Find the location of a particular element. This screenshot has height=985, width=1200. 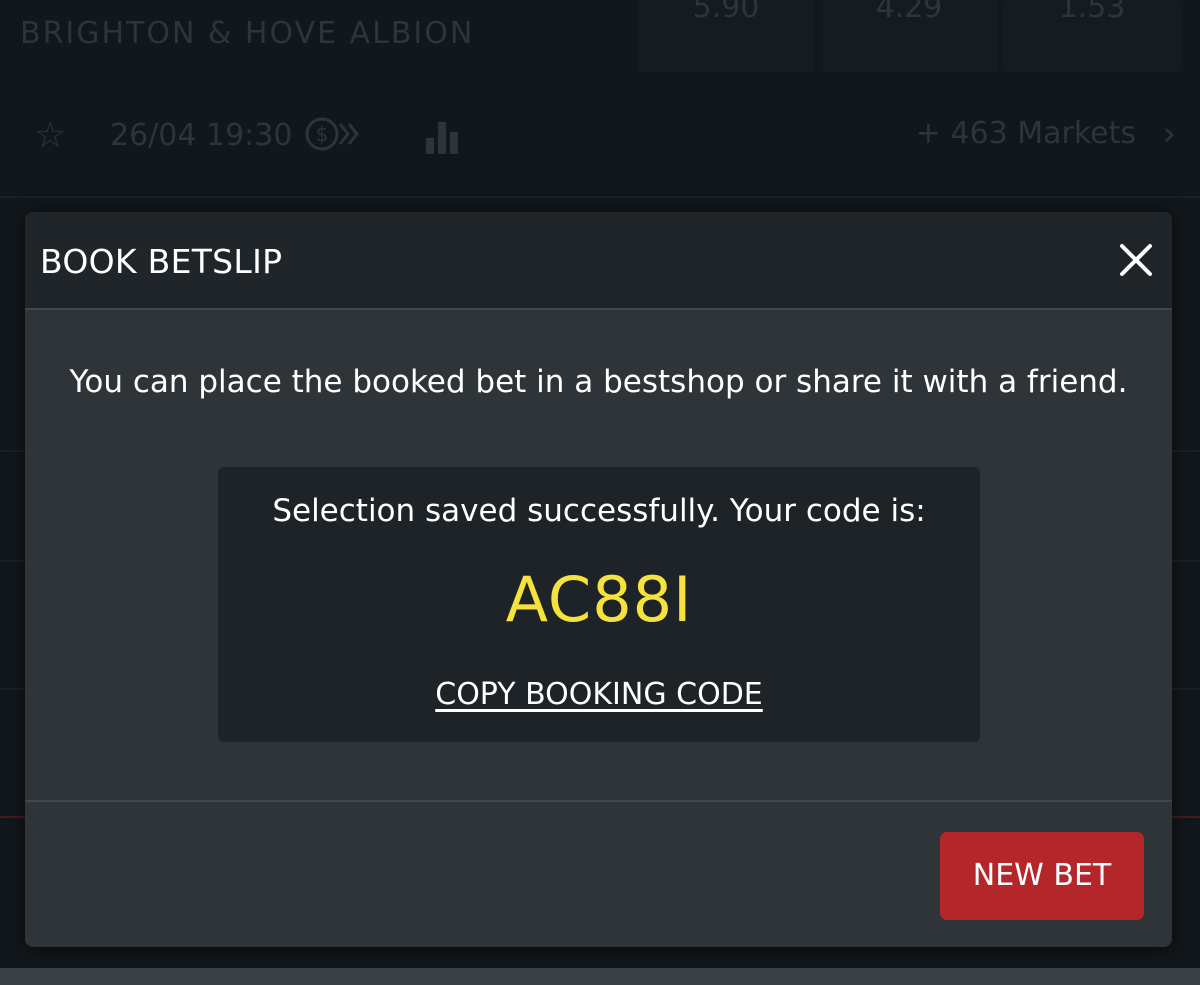

modal-footer: NEW BET is located at coordinates (598, 873).